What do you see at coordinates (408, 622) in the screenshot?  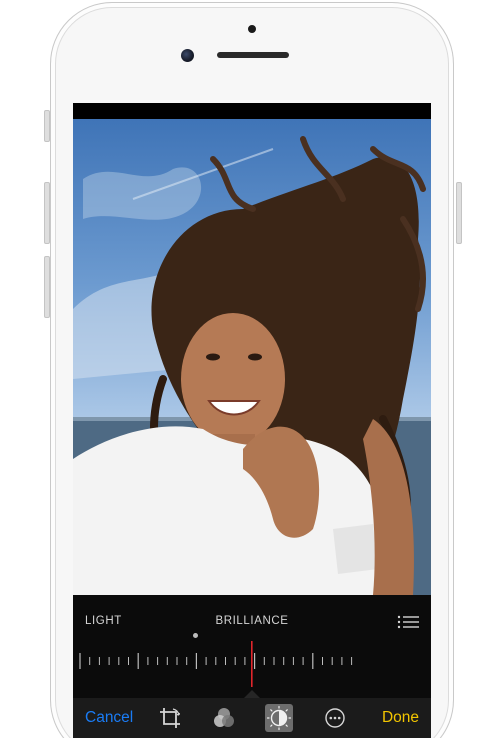 I see `list-icon` at bounding box center [408, 622].